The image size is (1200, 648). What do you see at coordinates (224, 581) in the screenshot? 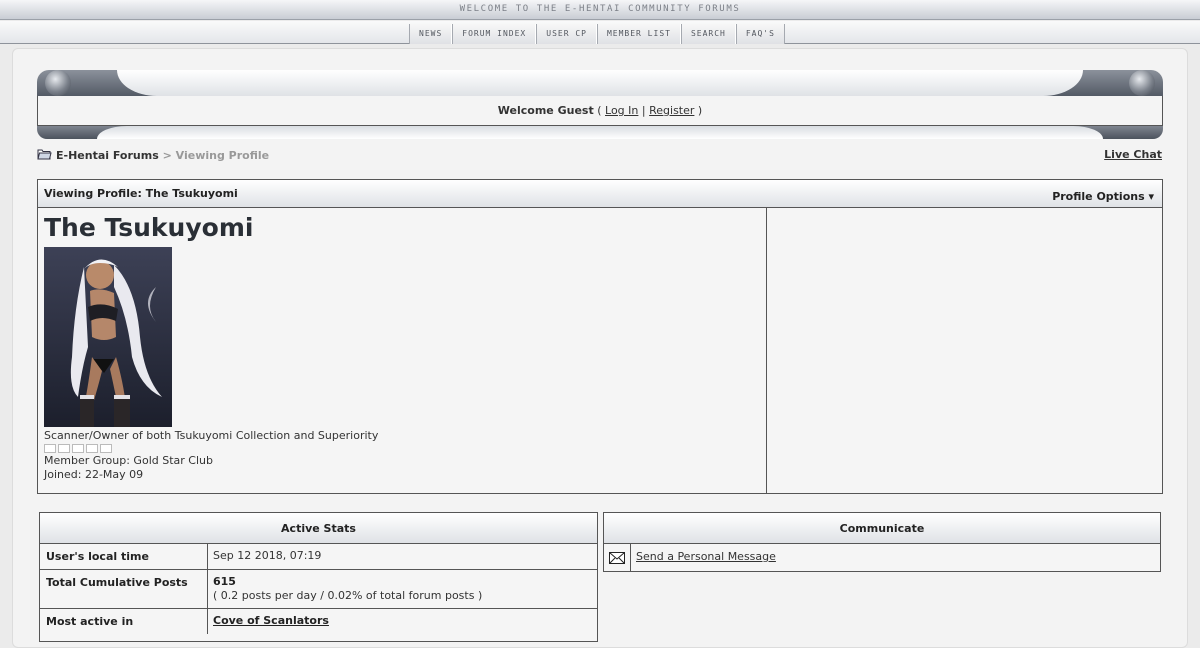
I see `posts-count: 615` at bounding box center [224, 581].